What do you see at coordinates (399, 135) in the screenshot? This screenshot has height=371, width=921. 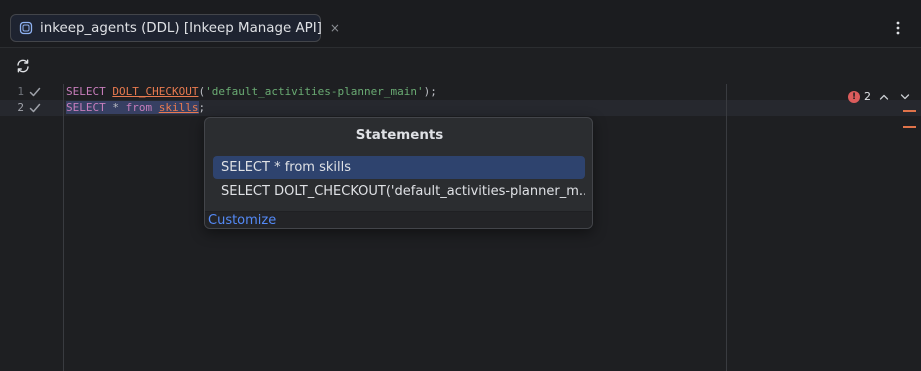 I see `popup-title: Statements` at bounding box center [399, 135].